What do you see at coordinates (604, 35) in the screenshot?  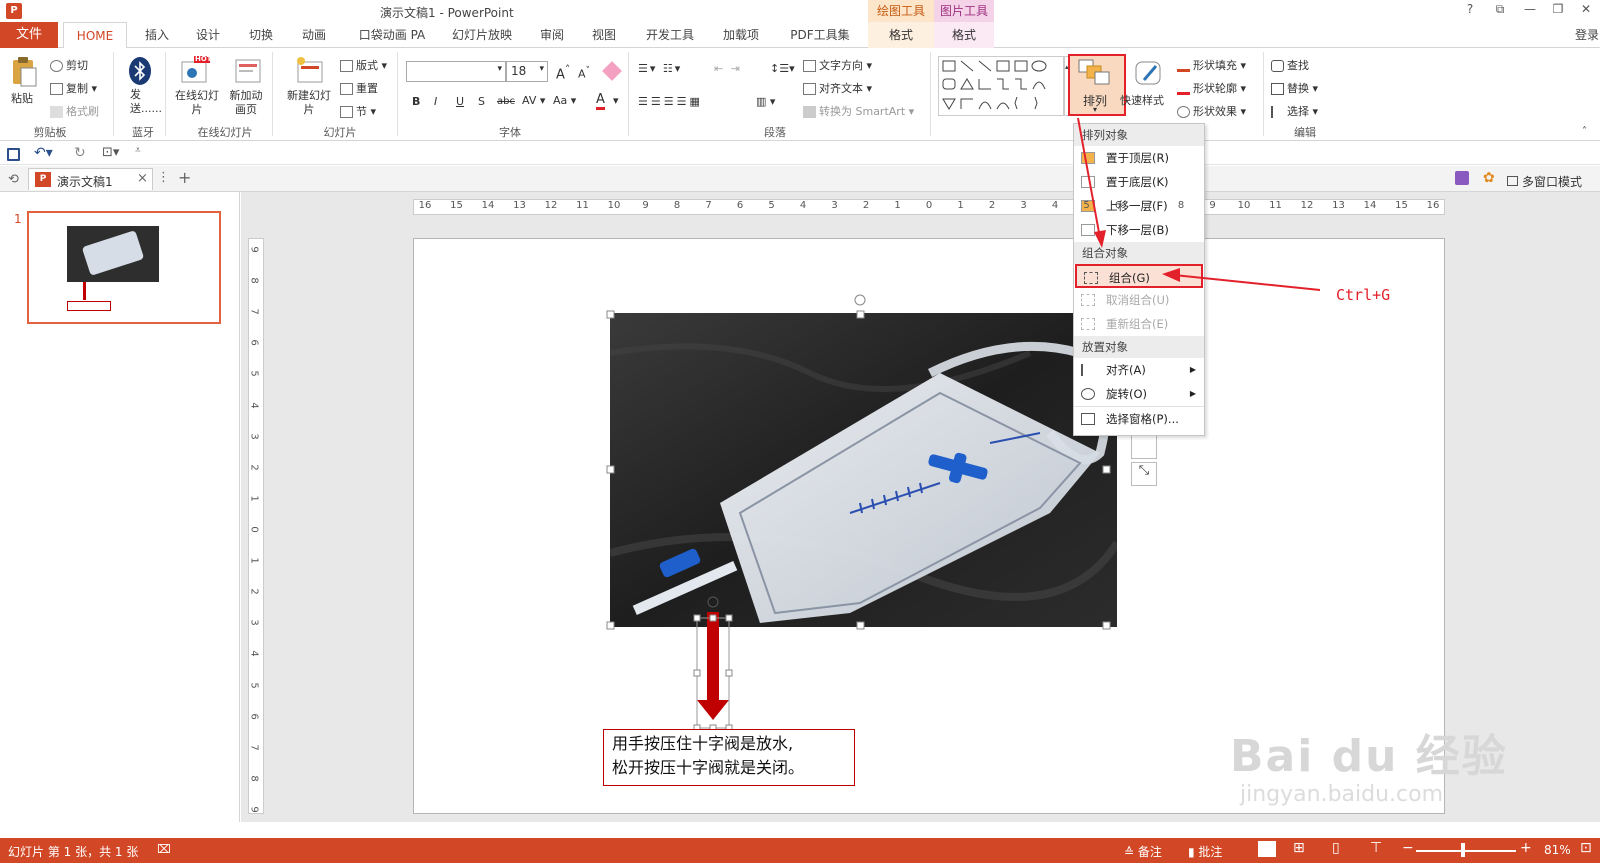 I see `tab-view: 视图` at bounding box center [604, 35].